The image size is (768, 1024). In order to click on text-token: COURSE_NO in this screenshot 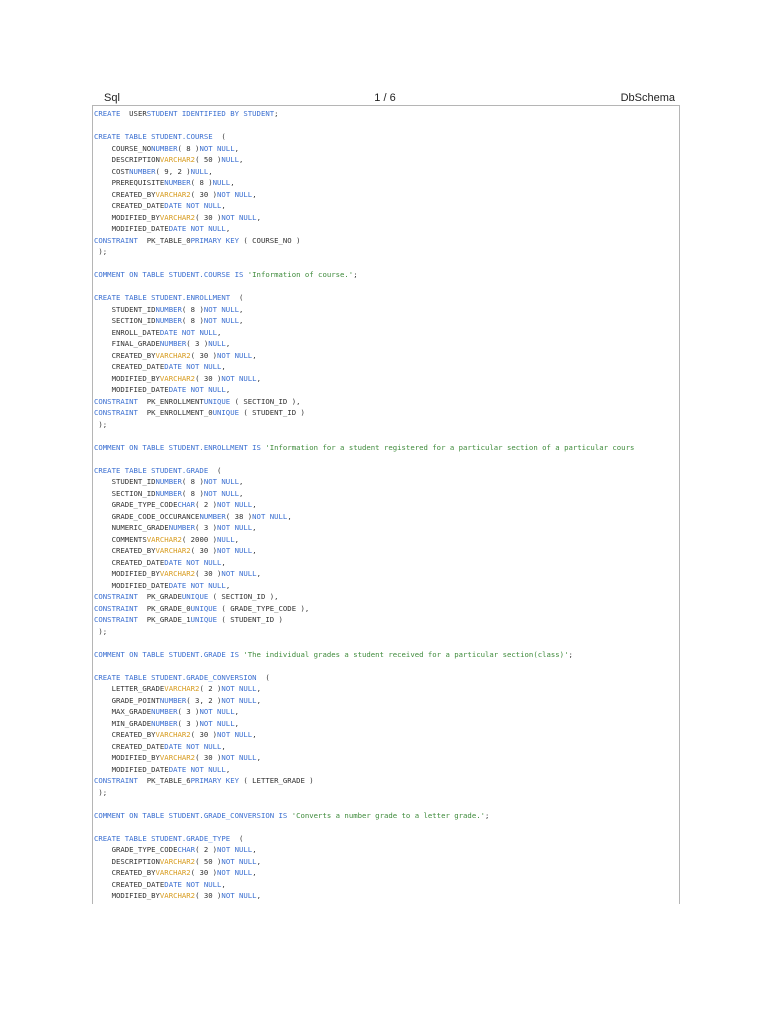, I will do `click(123, 148)`.